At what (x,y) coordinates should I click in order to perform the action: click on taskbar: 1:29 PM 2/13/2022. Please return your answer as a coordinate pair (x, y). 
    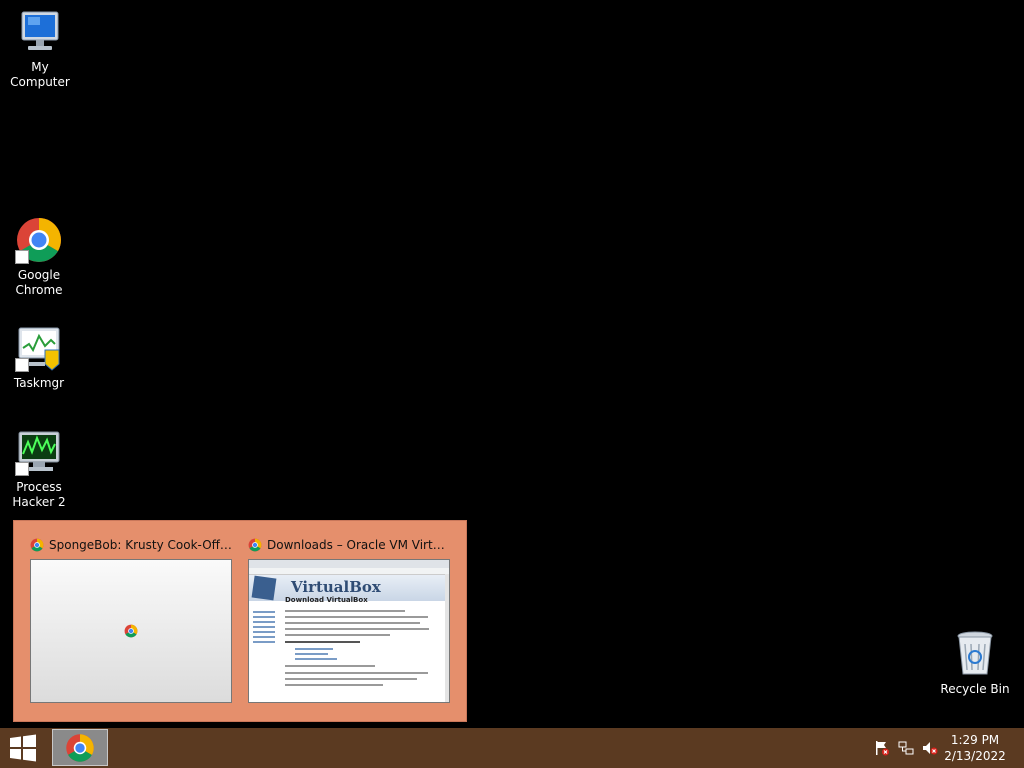
    Looking at the image, I should click on (512, 748).